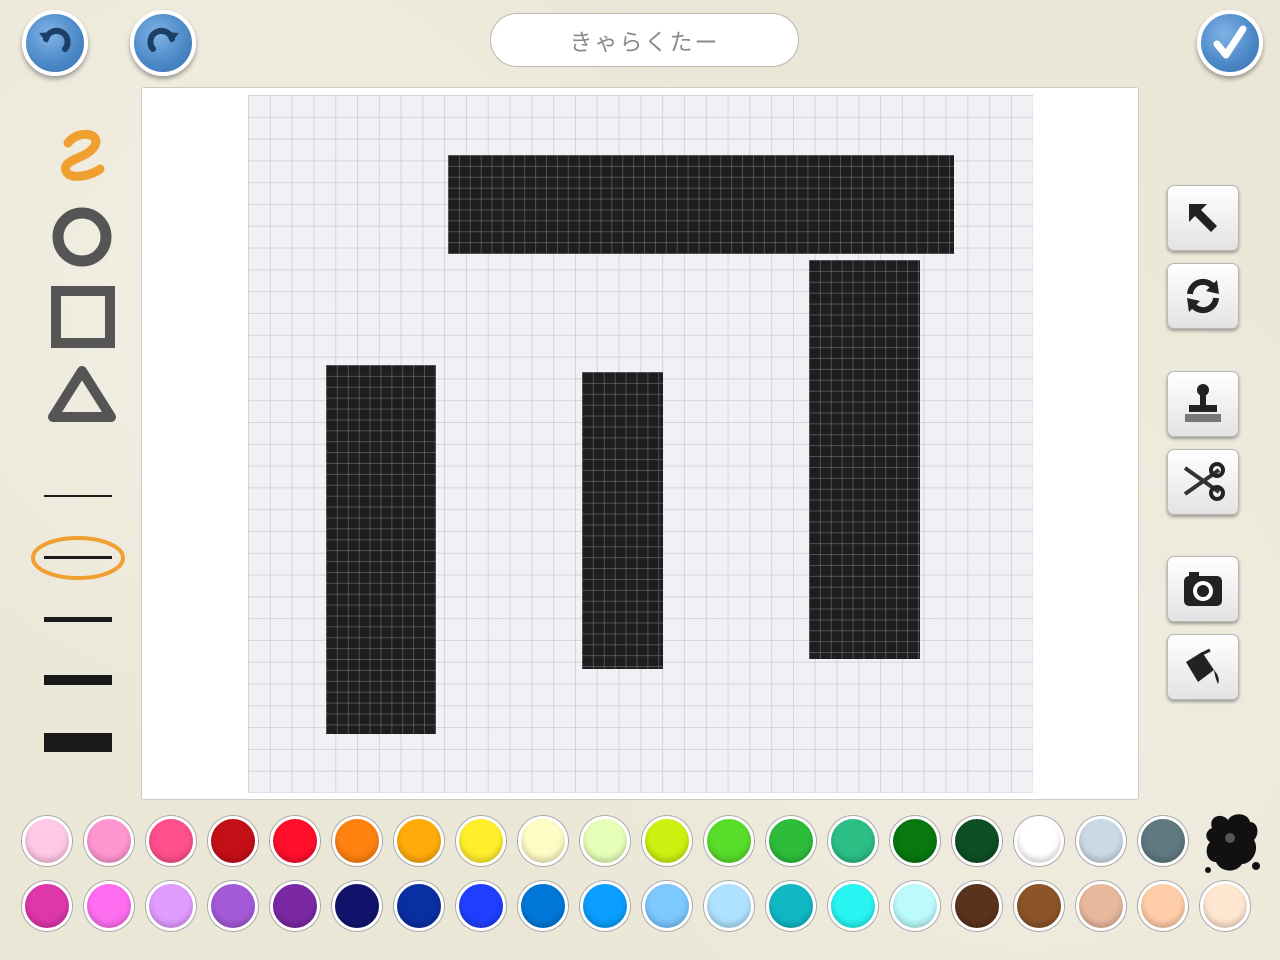 The height and width of the screenshot is (960, 1280). Describe the element at coordinates (644, 40) in the screenshot. I see `title-input: きゃらくたー` at that location.